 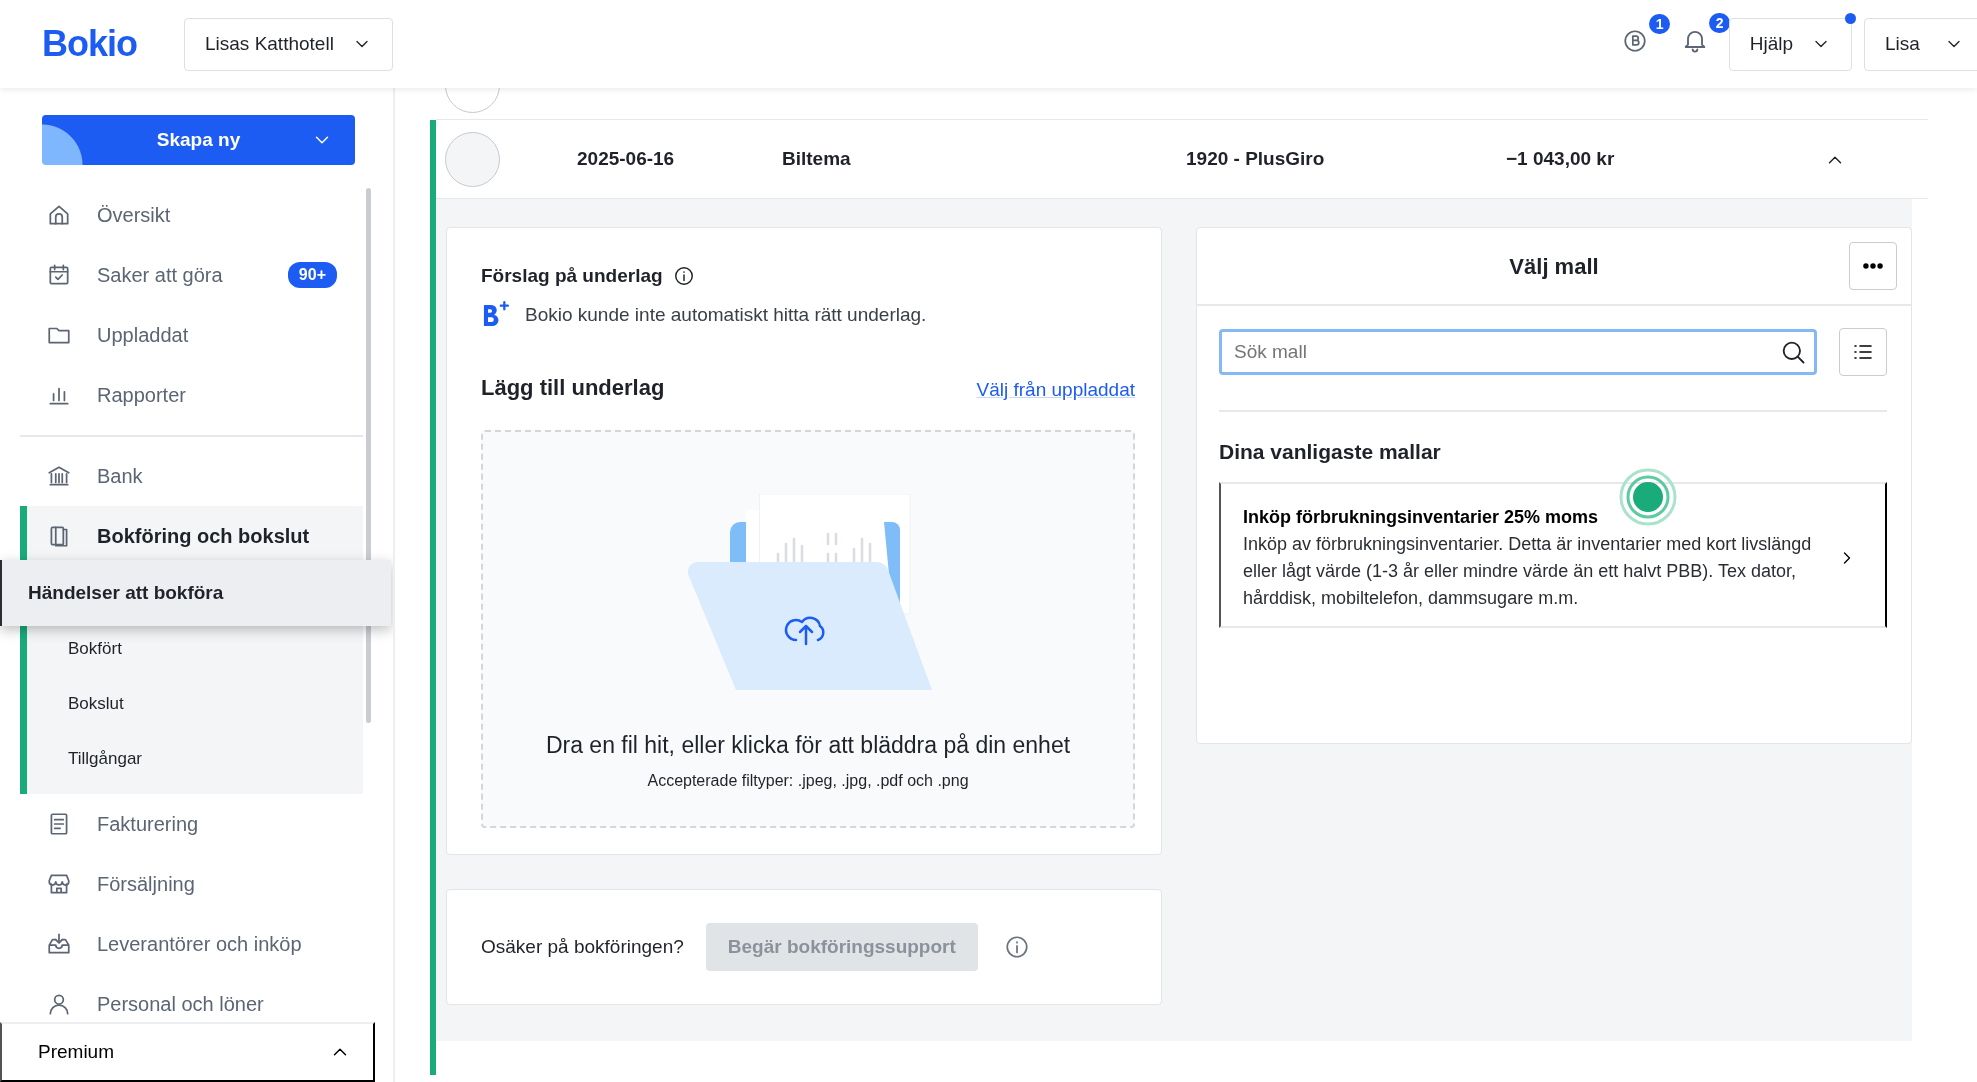 I want to click on more-icon, so click(x=1873, y=266).